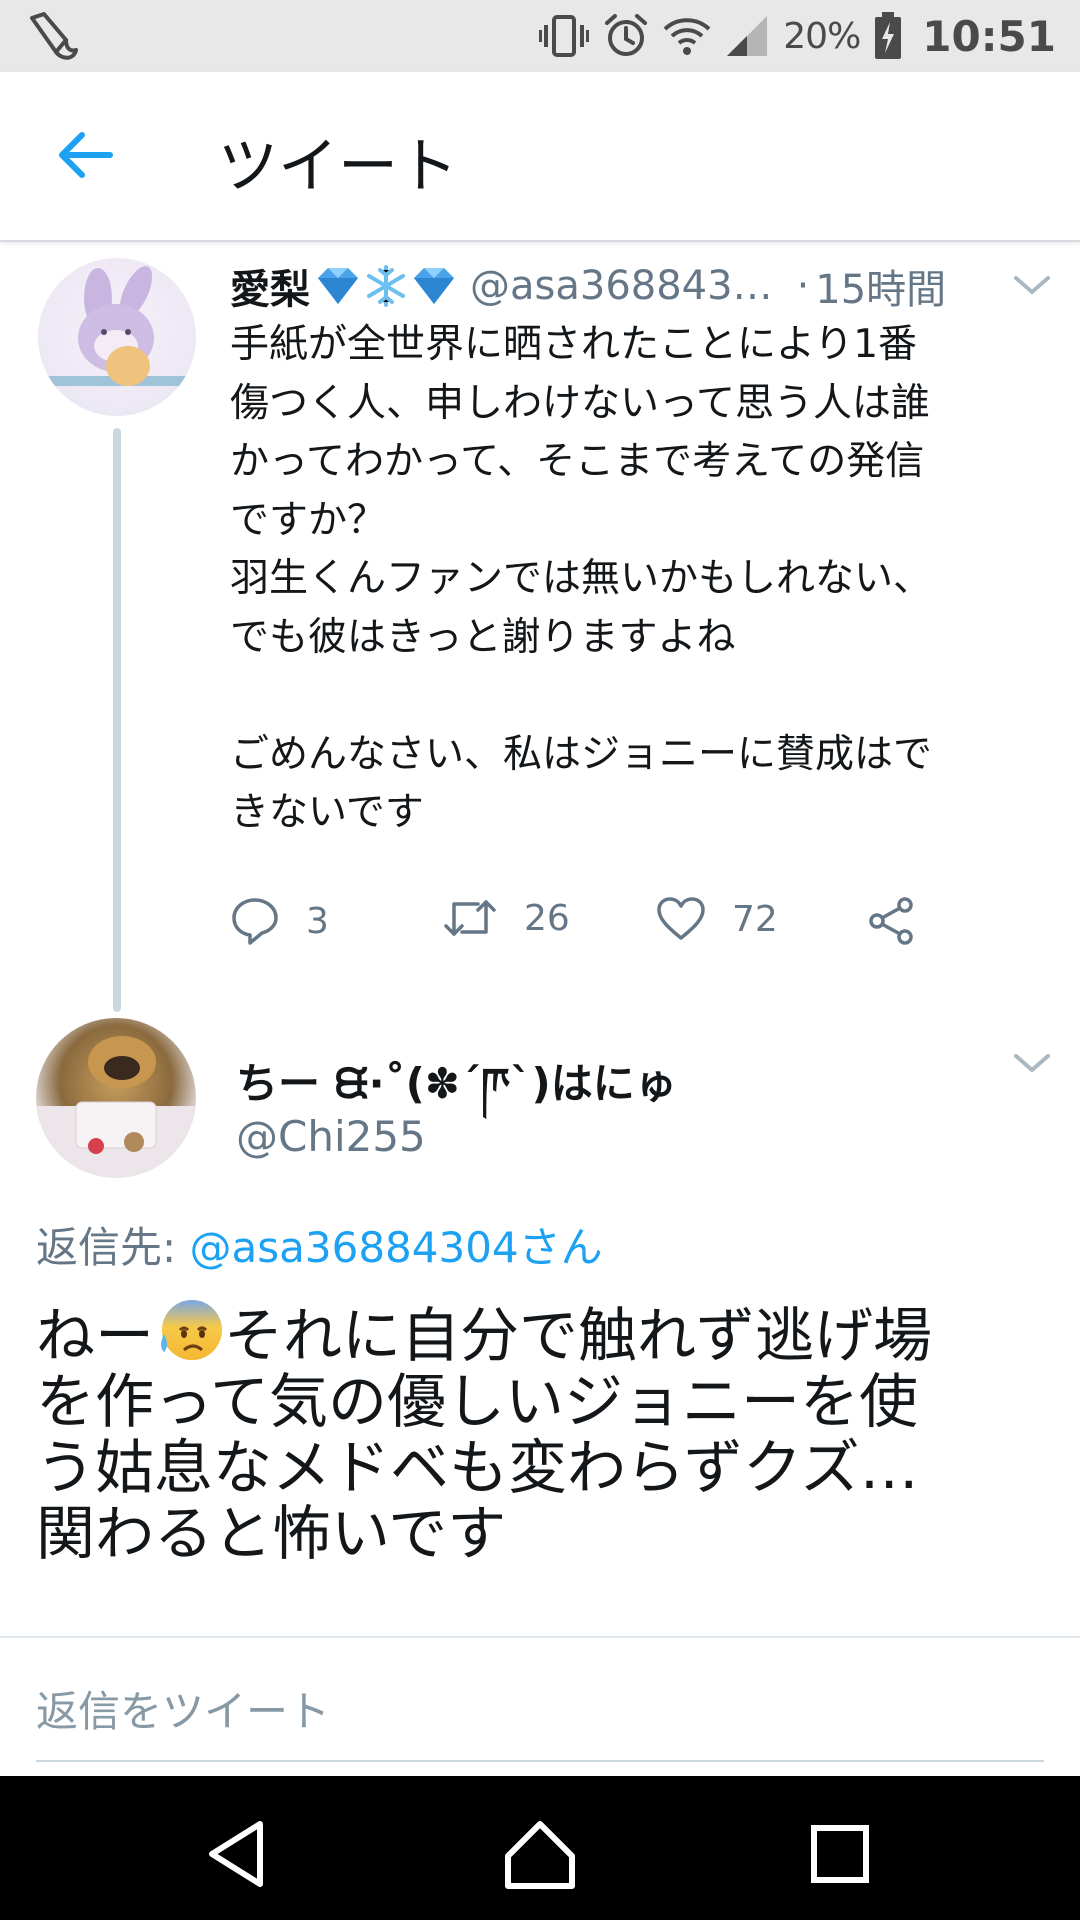 This screenshot has height=1920, width=1080. What do you see at coordinates (755, 919) in the screenshot?
I see `like-count: 72` at bounding box center [755, 919].